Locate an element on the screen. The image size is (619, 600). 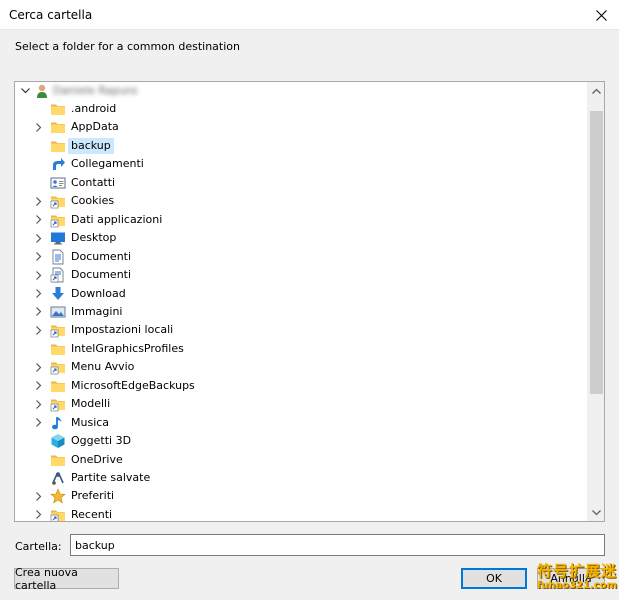
close-icon is located at coordinates (601, 15).